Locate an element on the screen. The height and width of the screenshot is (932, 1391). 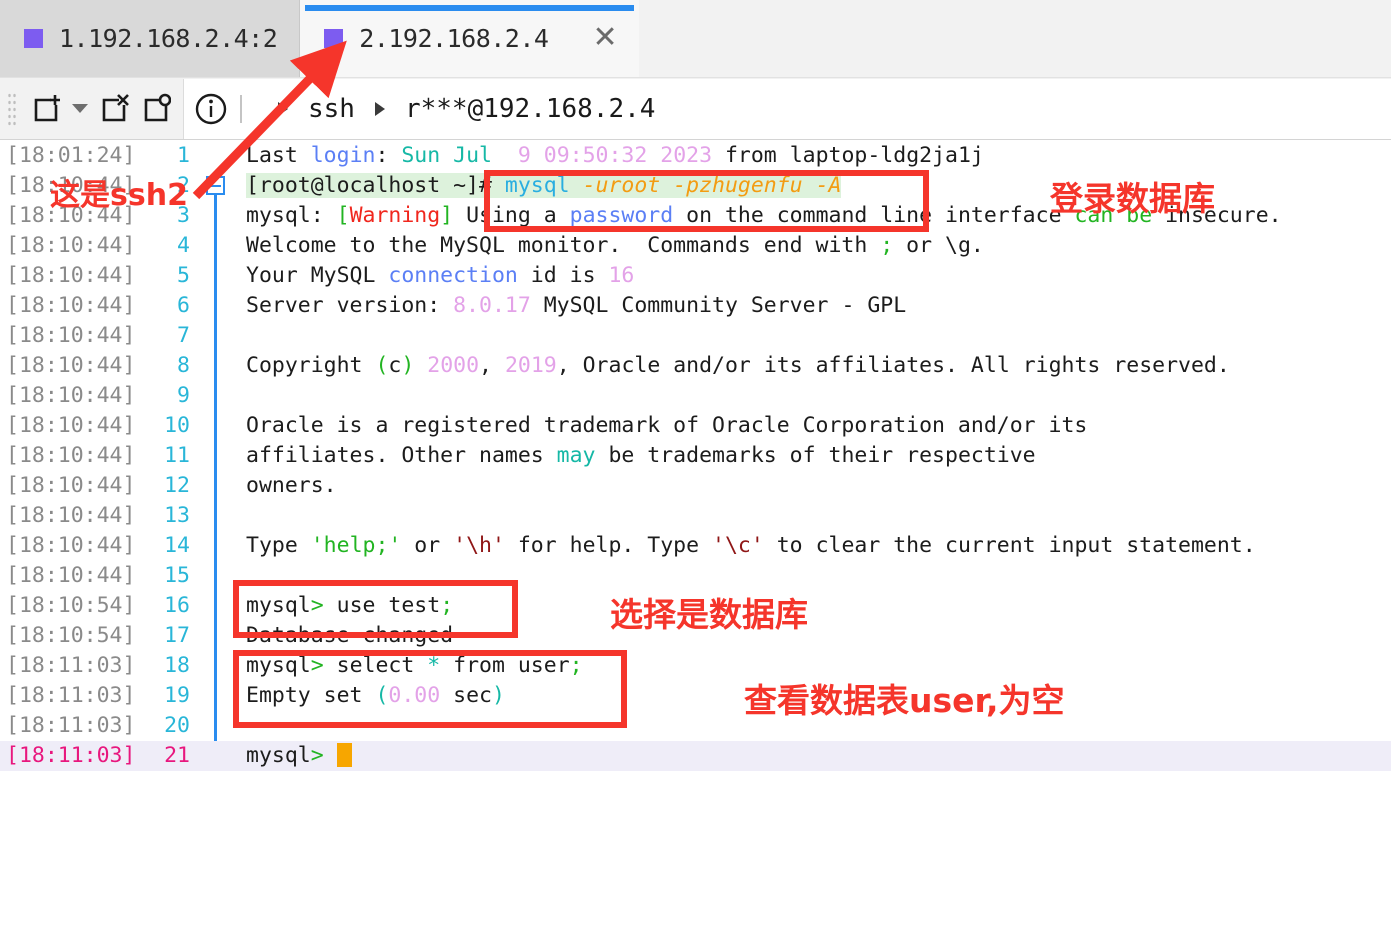
breadcrumb-divider is located at coordinates (241, 108).